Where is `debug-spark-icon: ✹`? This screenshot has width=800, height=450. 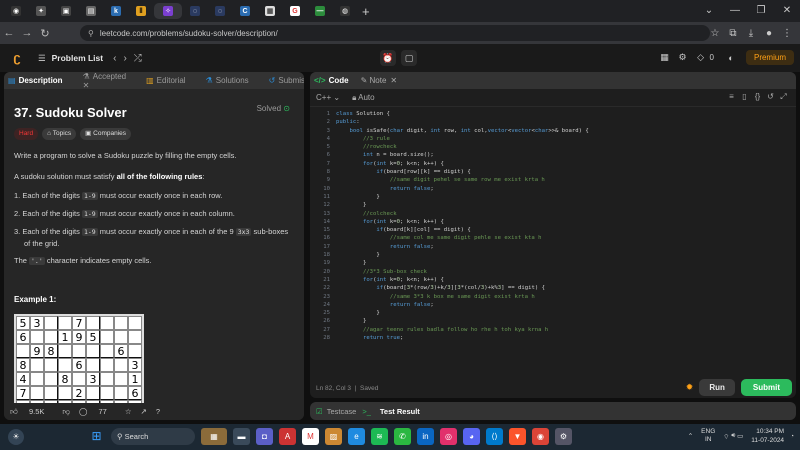
debug-spark-icon: ✹ is located at coordinates (690, 387).